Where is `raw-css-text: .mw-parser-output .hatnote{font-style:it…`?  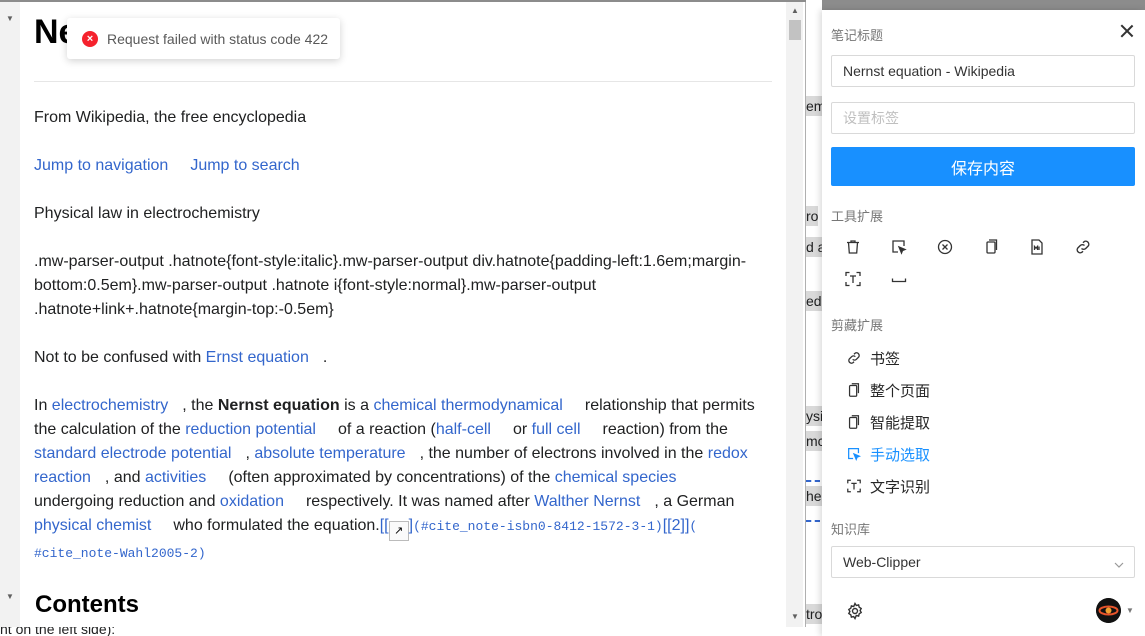
raw-css-text: .mw-parser-output .hatnote{font-style:it… is located at coordinates (404, 286).